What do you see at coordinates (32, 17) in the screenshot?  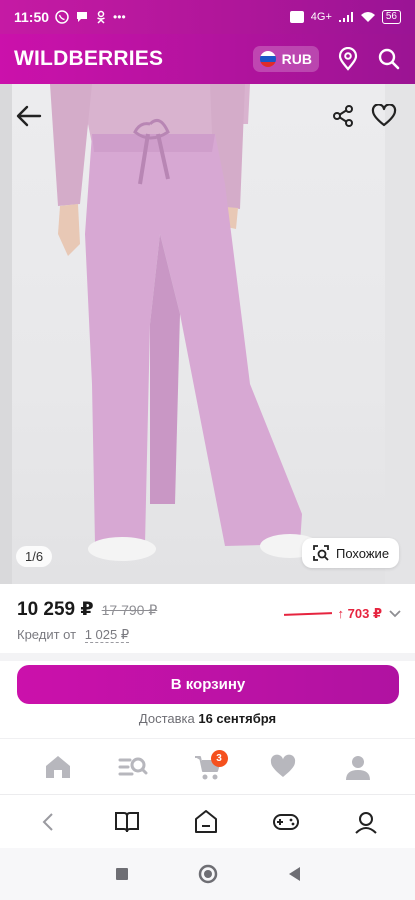 I see `status-time: 11:50` at bounding box center [32, 17].